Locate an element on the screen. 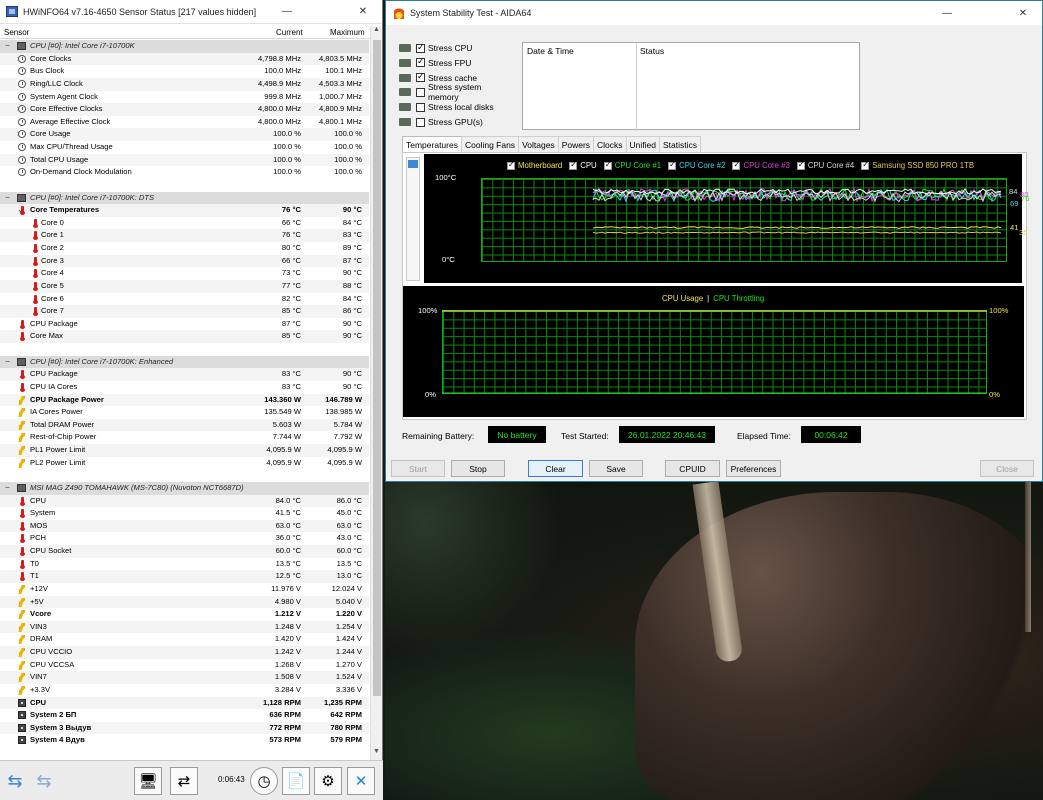  scroll-thumb is located at coordinates (377, 368).